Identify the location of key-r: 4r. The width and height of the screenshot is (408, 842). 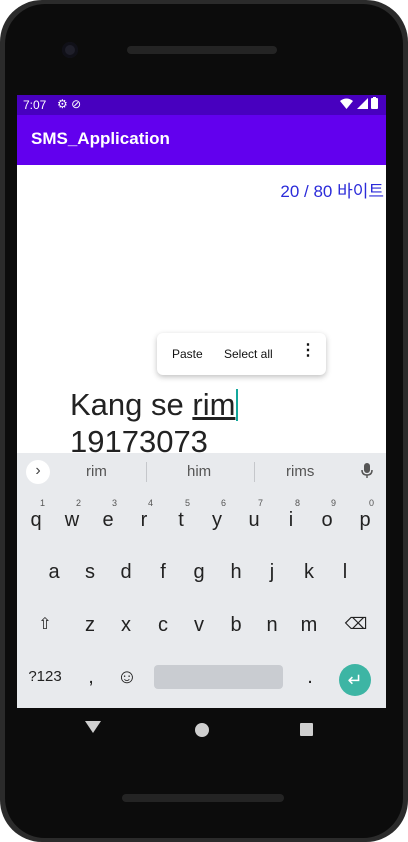
(144, 519).